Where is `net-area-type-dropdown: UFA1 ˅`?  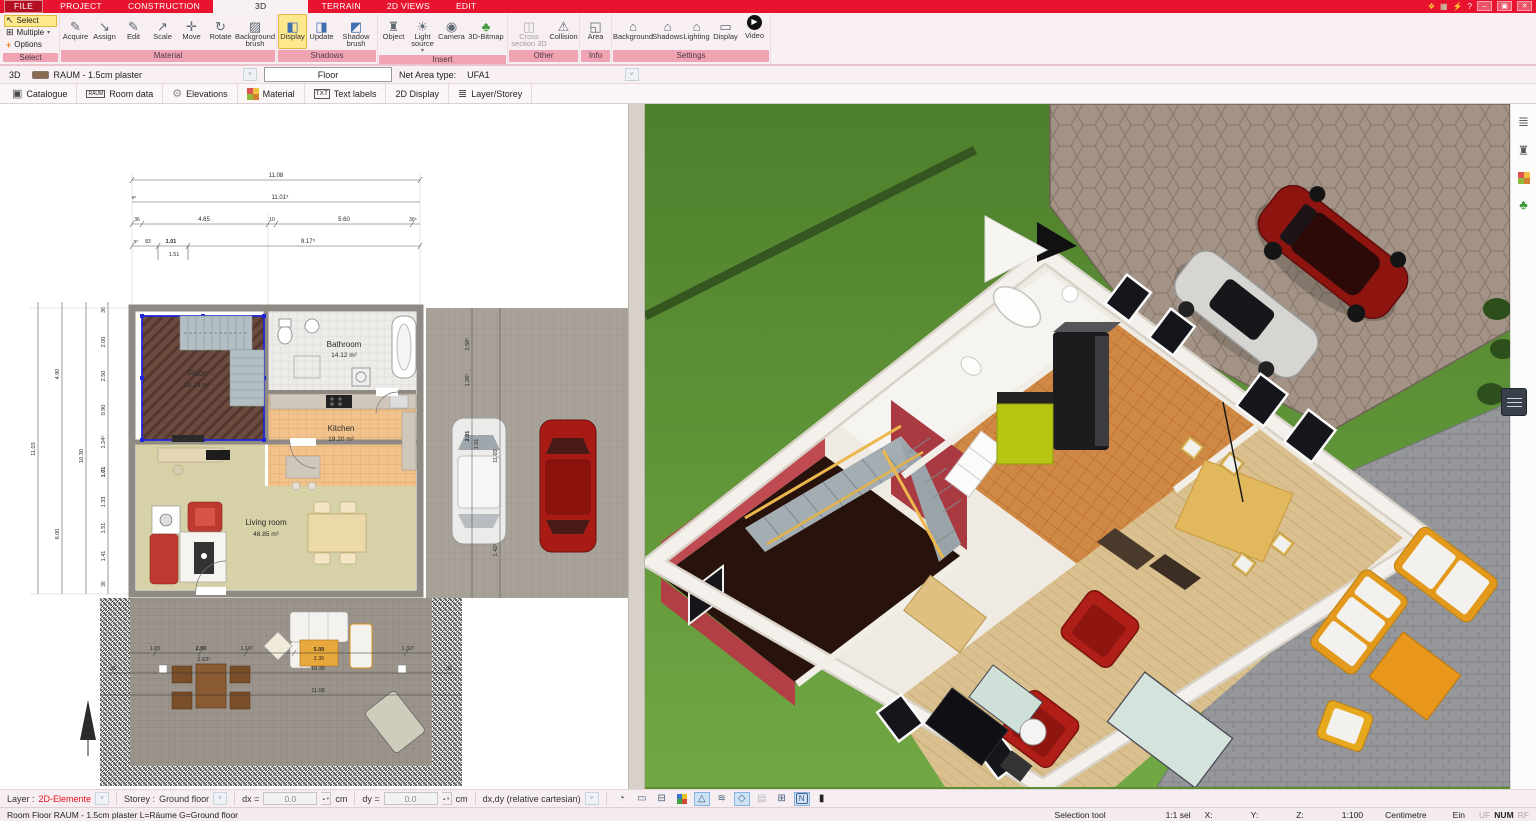
net-area-type-dropdown: UFA1 ˅ is located at coordinates (551, 74).